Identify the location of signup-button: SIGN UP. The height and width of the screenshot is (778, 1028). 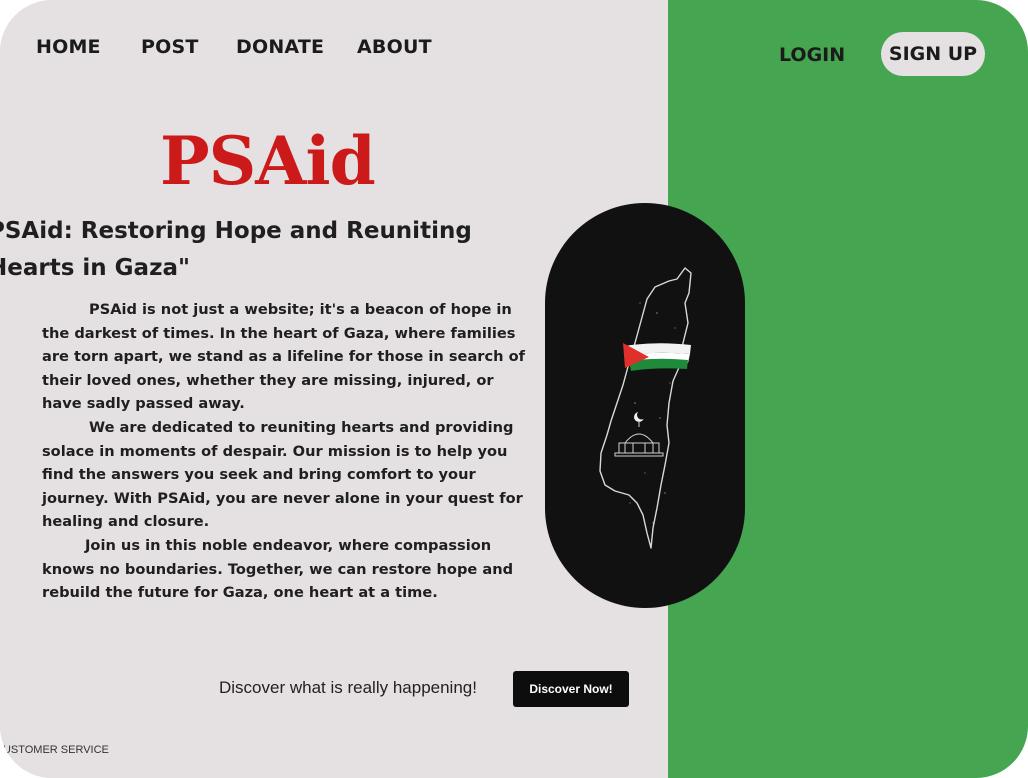
(933, 54).